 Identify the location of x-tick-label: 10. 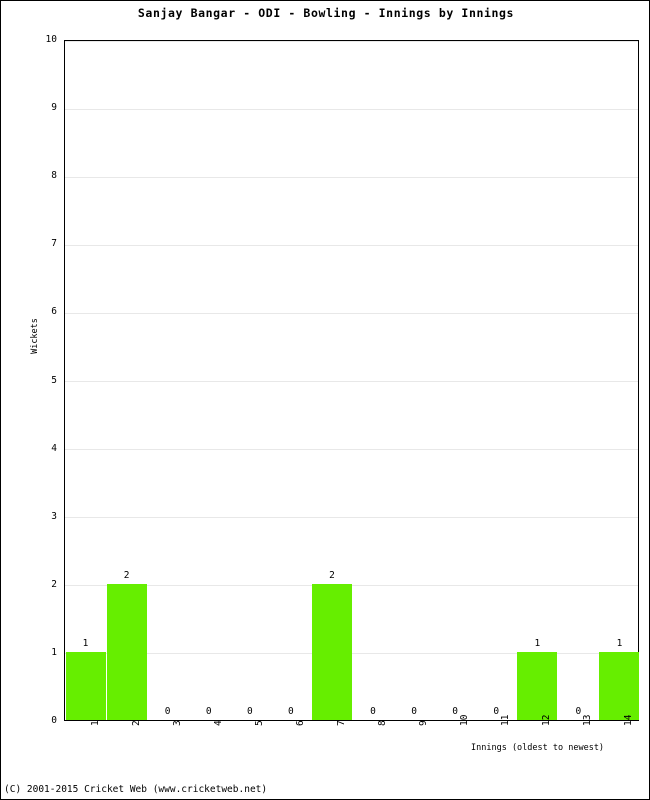
(465, 720).